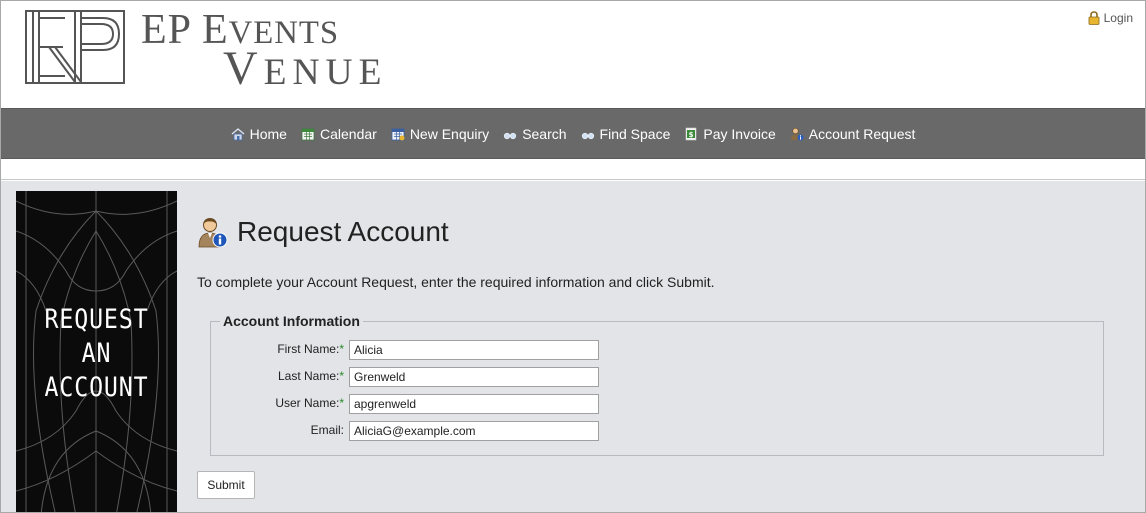 The image size is (1146, 513). What do you see at coordinates (308, 134) in the screenshot?
I see `calendar-icon` at bounding box center [308, 134].